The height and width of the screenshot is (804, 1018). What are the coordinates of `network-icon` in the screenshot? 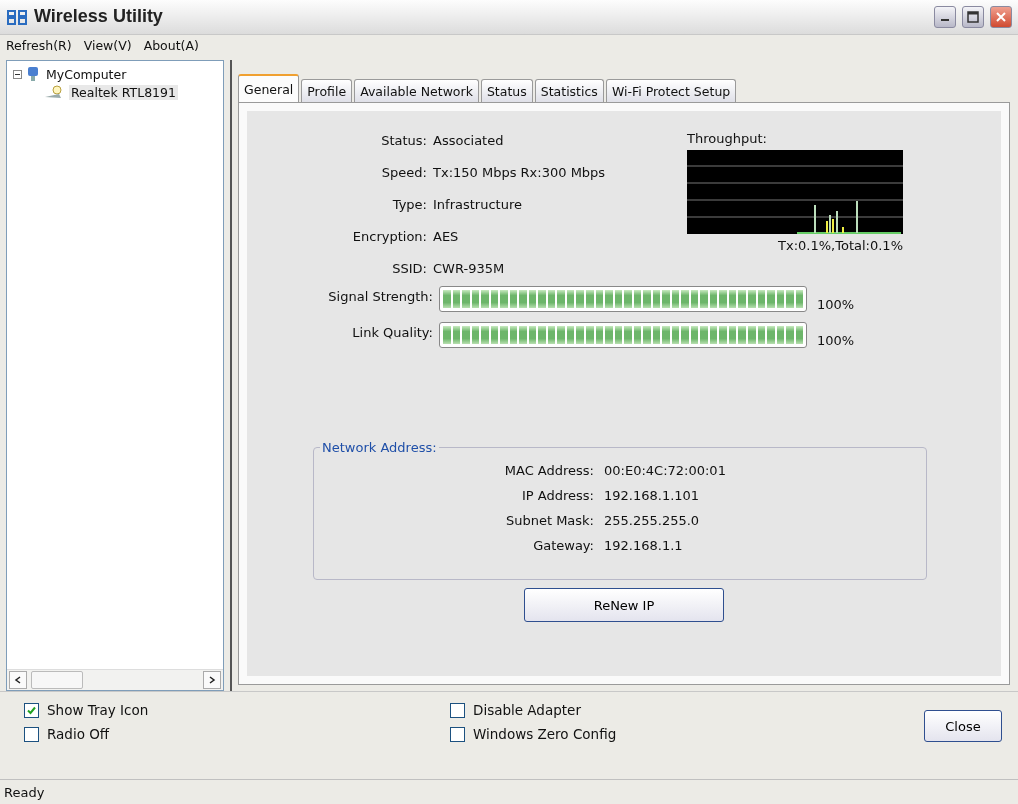 It's located at (17, 16).